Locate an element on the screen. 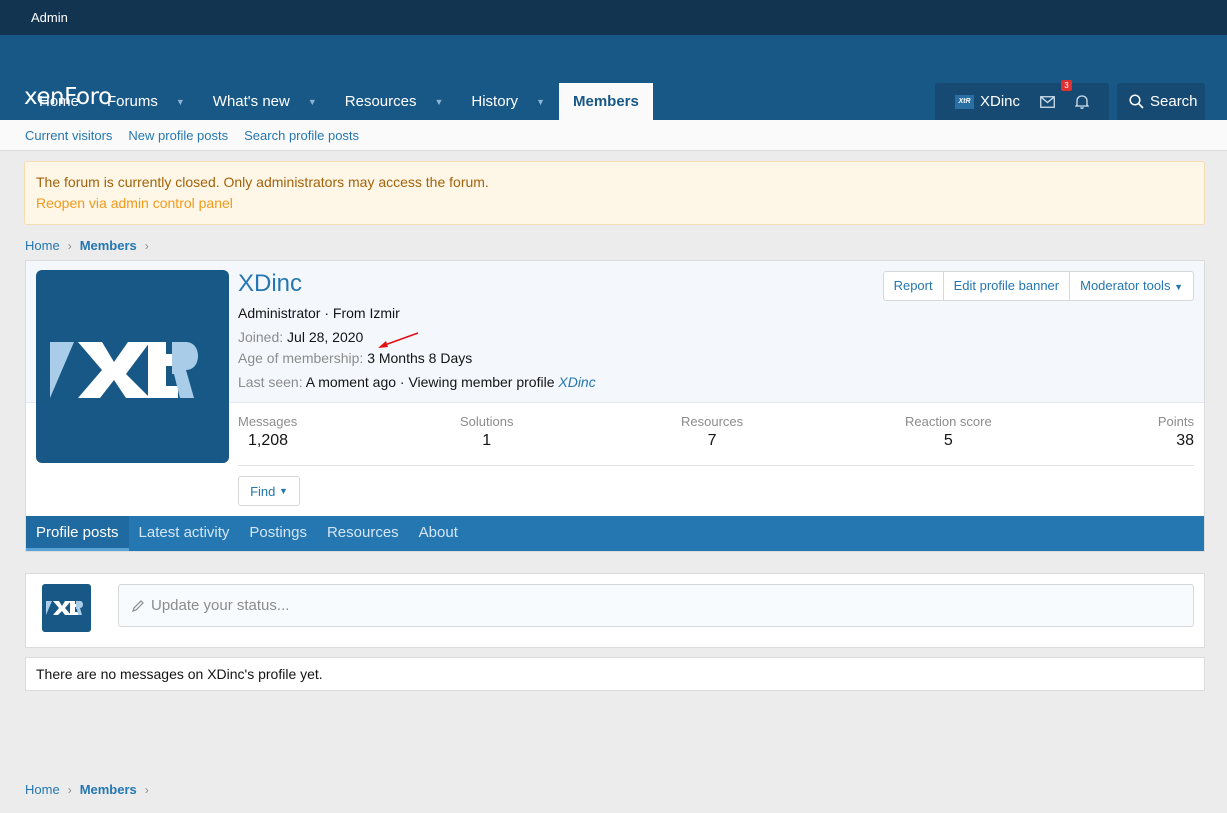  arrow-annotation is located at coordinates (398, 340).